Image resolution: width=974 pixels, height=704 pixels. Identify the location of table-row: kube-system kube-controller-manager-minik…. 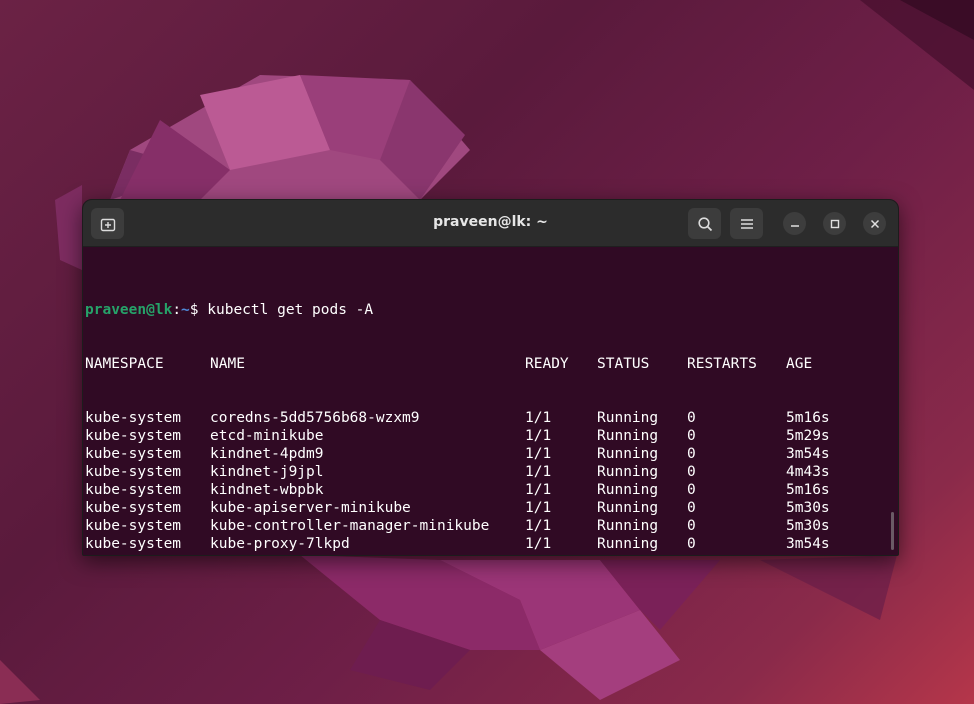
(485, 526).